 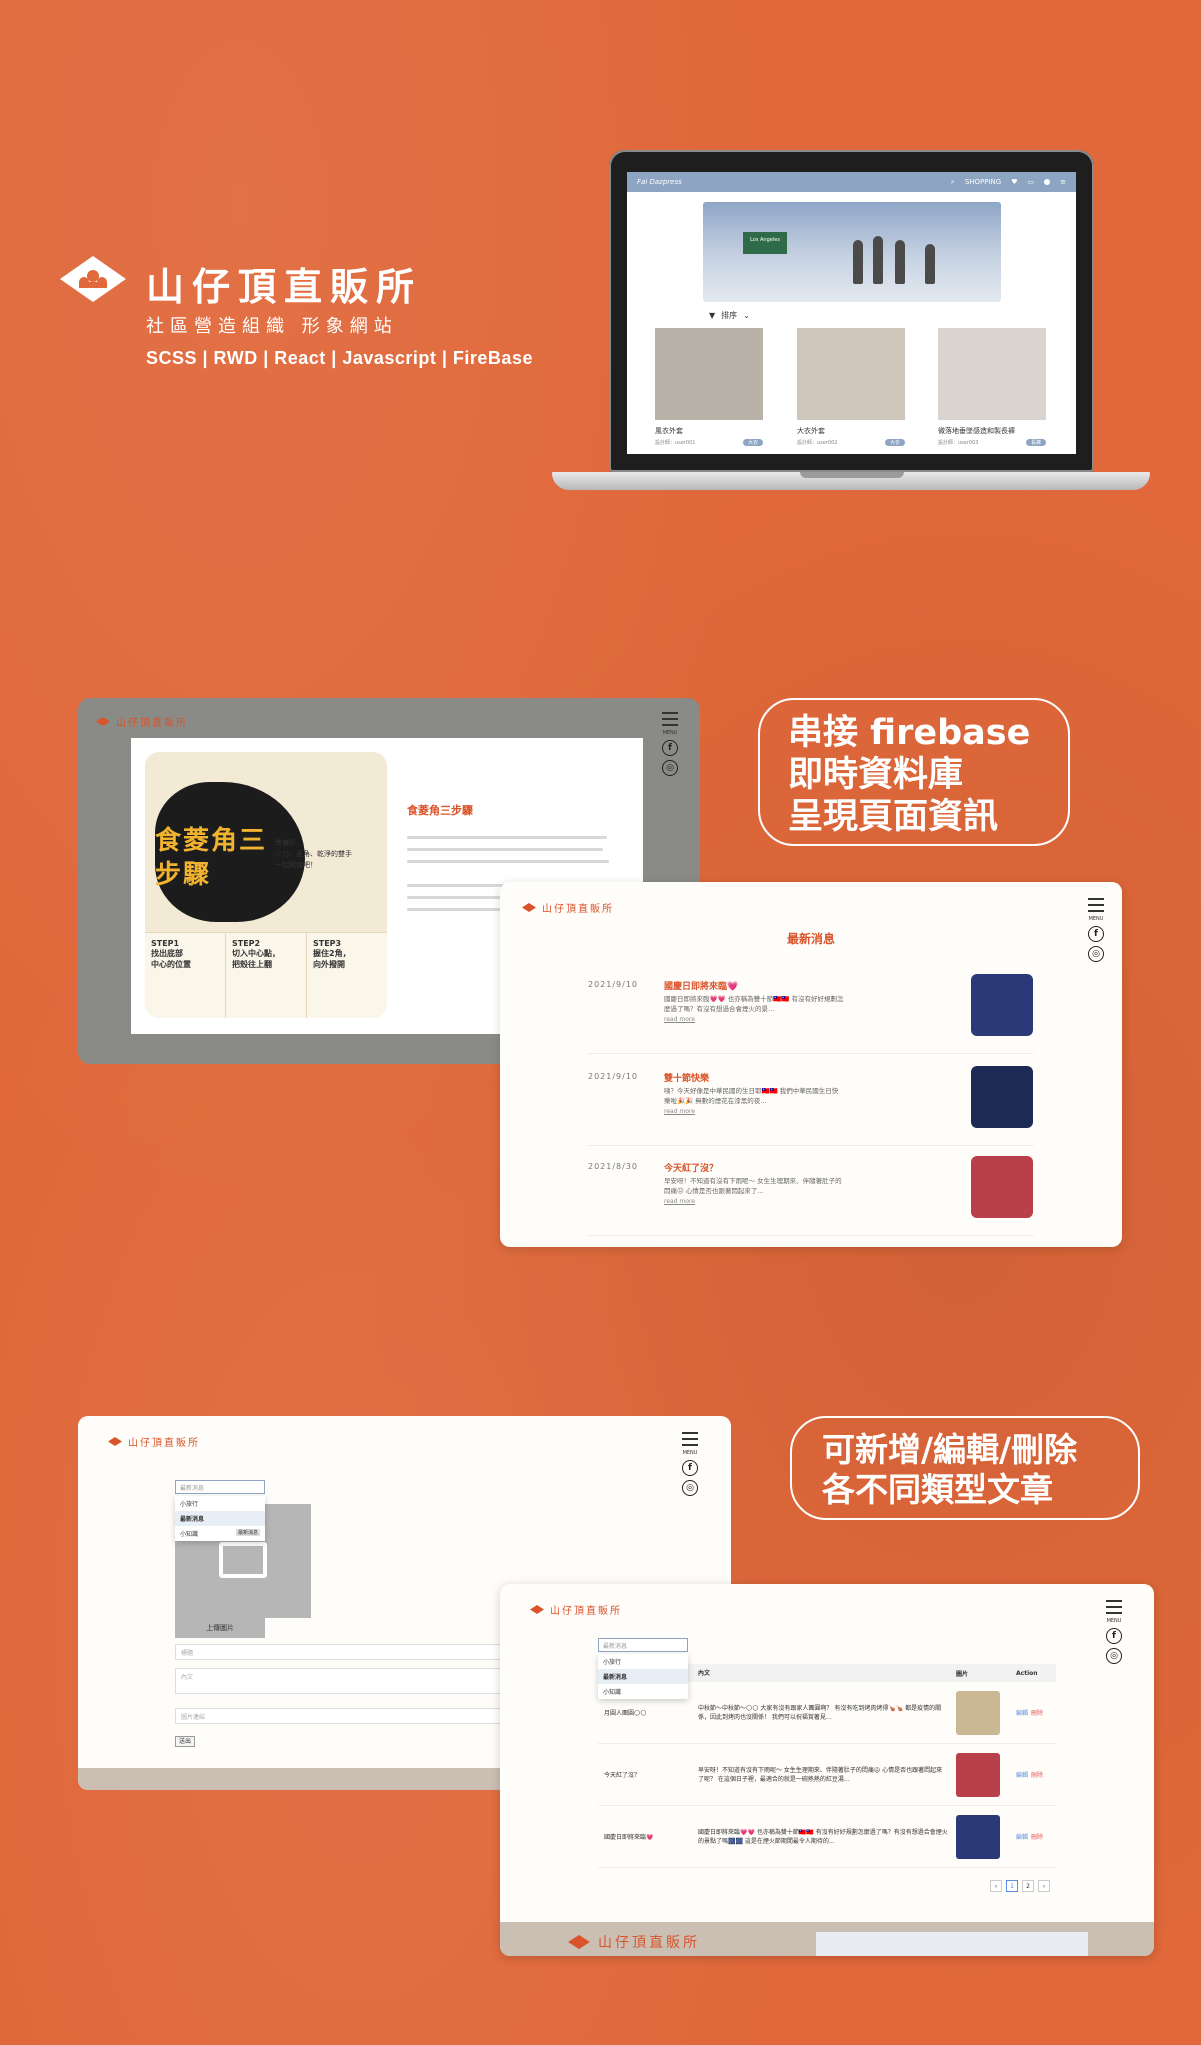 I want to click on infographic-title: 食菱角三步驟, so click(x=211, y=858).